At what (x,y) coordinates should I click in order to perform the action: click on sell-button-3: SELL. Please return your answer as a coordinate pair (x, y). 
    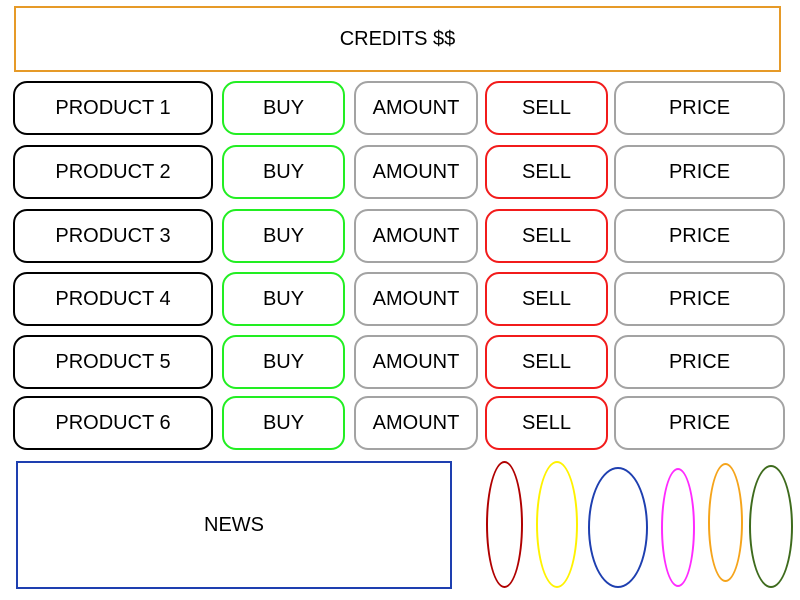
    Looking at the image, I should click on (546, 236).